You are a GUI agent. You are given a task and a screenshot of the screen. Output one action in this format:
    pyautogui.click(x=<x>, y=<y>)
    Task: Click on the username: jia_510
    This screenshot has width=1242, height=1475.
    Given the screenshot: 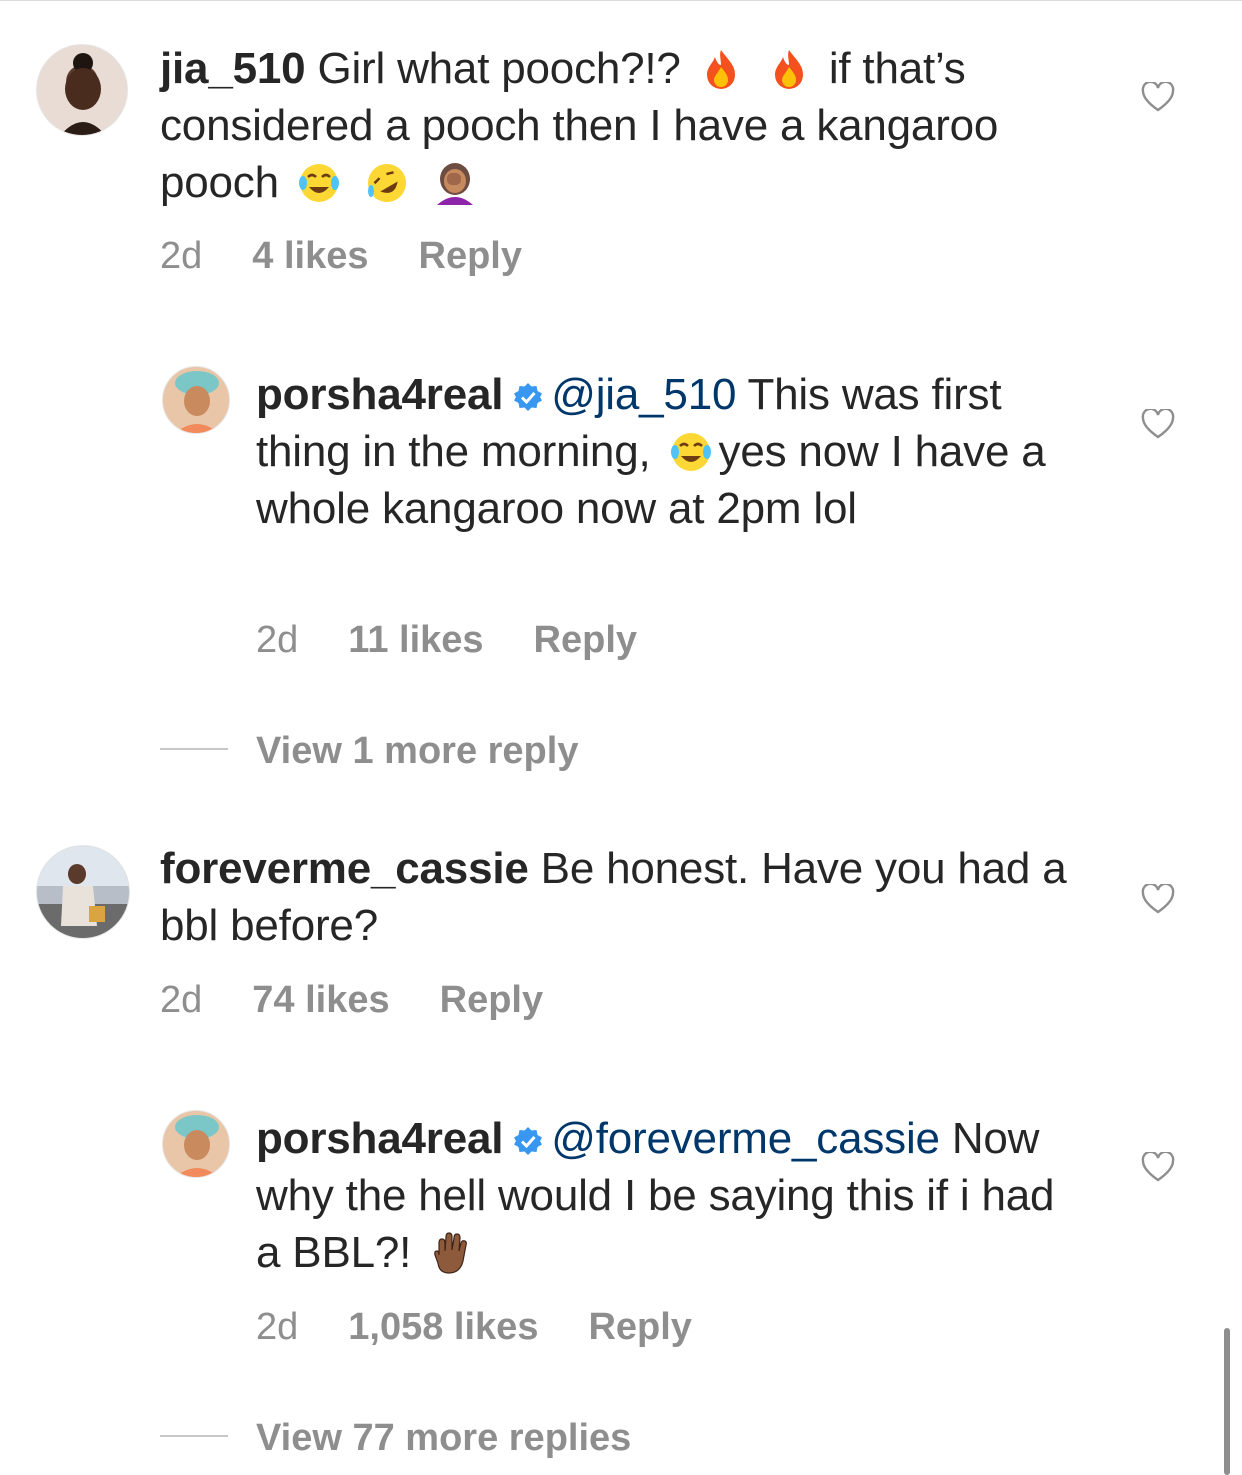 What is the action you would take?
    pyautogui.click(x=233, y=68)
    